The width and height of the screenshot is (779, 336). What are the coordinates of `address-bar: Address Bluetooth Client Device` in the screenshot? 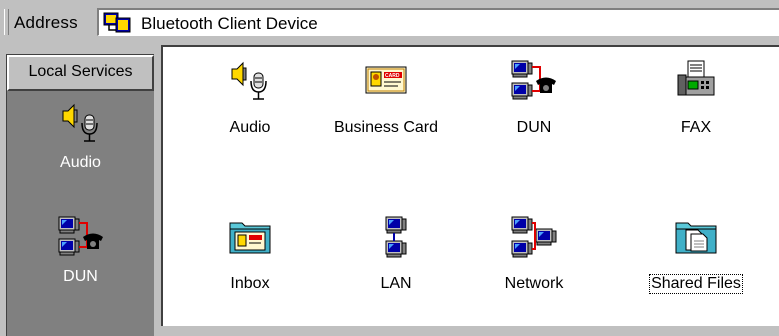 It's located at (389, 21).